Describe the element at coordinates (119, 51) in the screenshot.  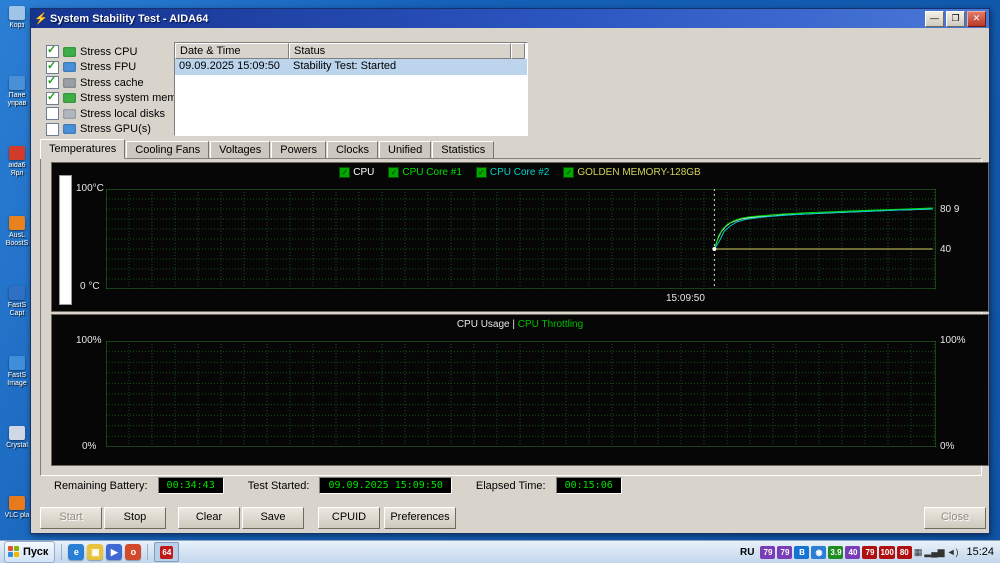
I see `stress-option-row: Stress CPU` at that location.